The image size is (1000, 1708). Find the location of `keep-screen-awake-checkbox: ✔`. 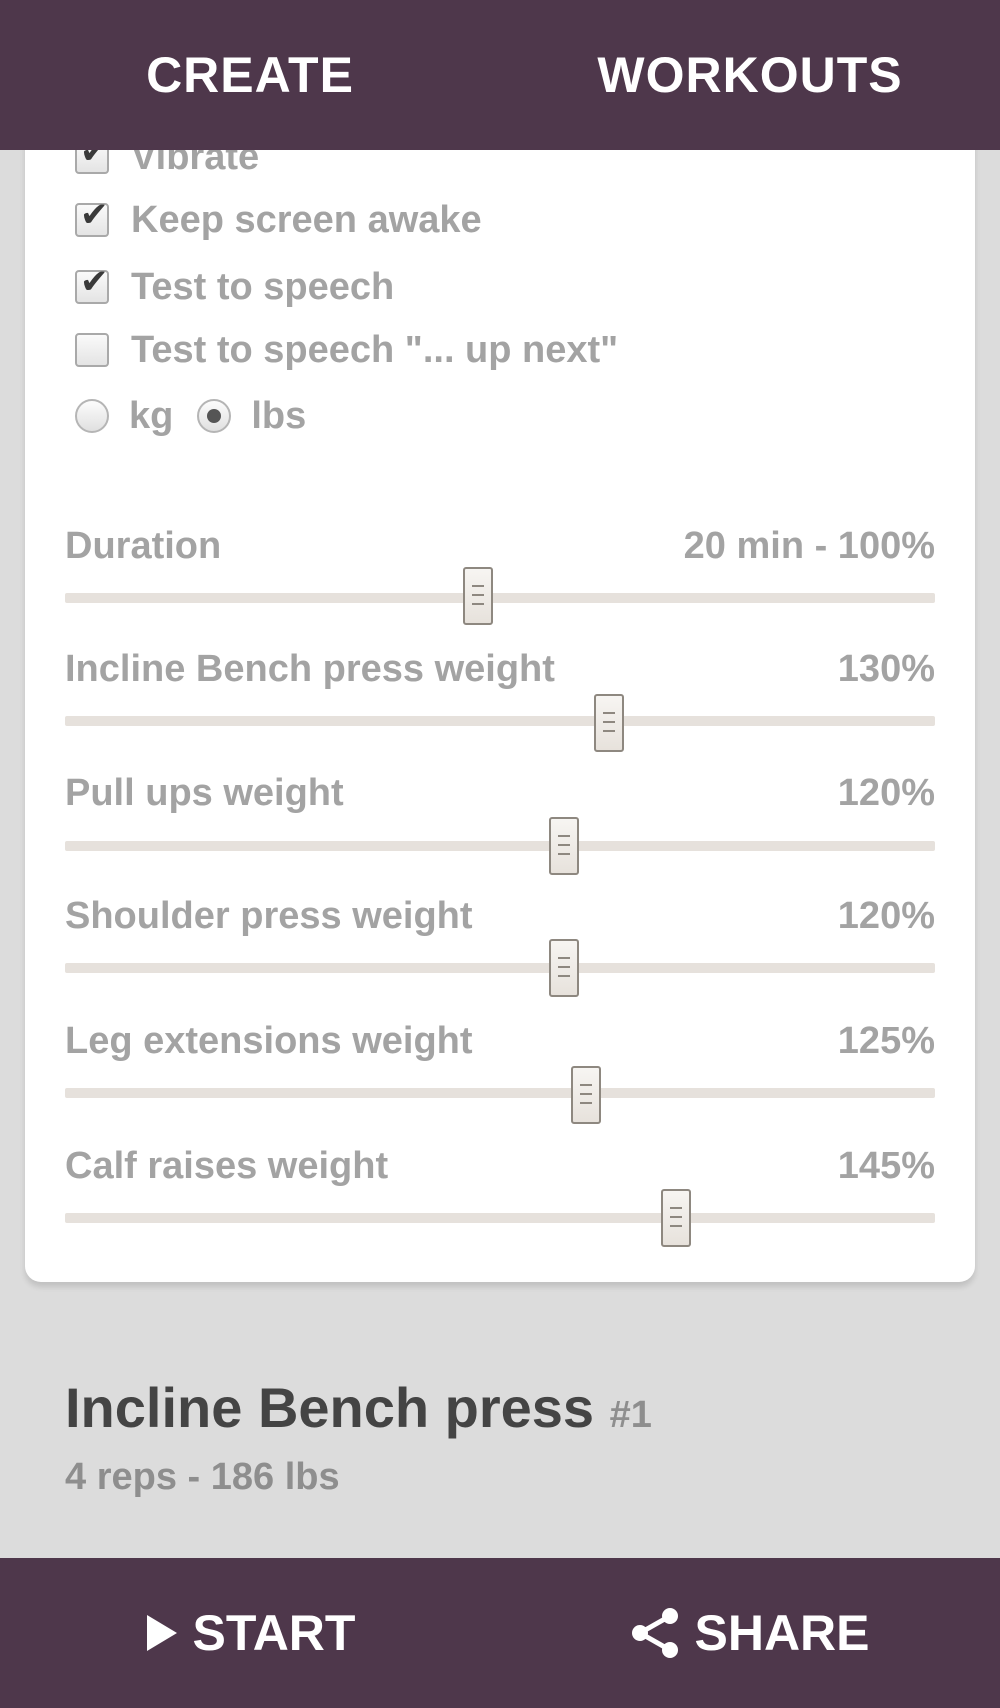

keep-screen-awake-checkbox: ✔ is located at coordinates (92, 216).